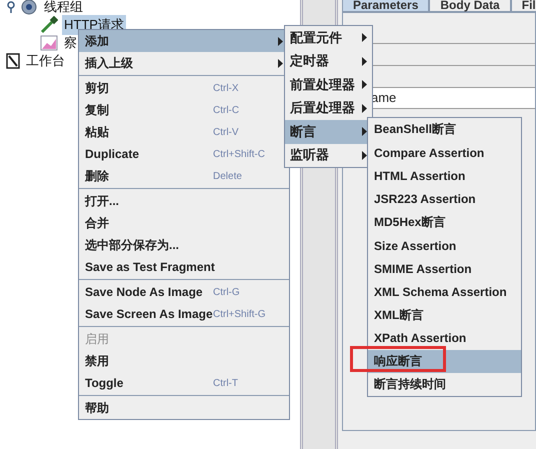 The height and width of the screenshot is (449, 536). I want to click on menu-item: MD5Hex断言, so click(444, 222).